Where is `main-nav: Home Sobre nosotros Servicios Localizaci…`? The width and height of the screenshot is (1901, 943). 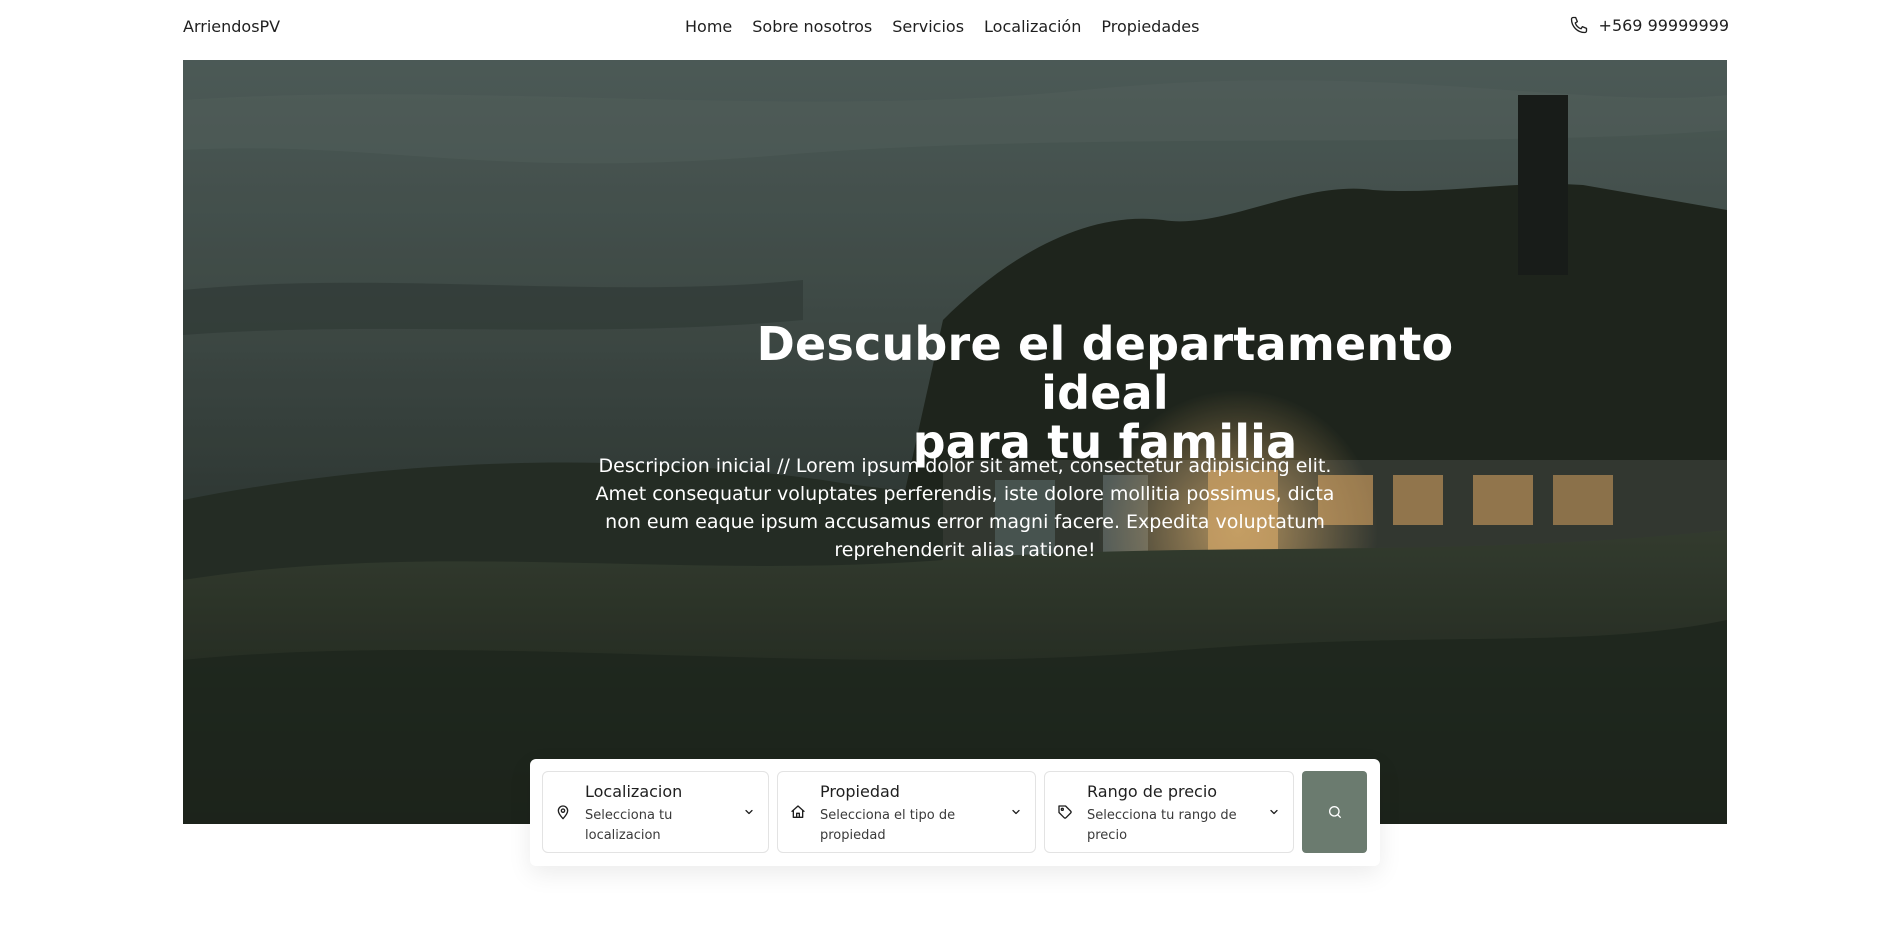 main-nav: Home Sobre nosotros Servicios Localizaci… is located at coordinates (942, 26).